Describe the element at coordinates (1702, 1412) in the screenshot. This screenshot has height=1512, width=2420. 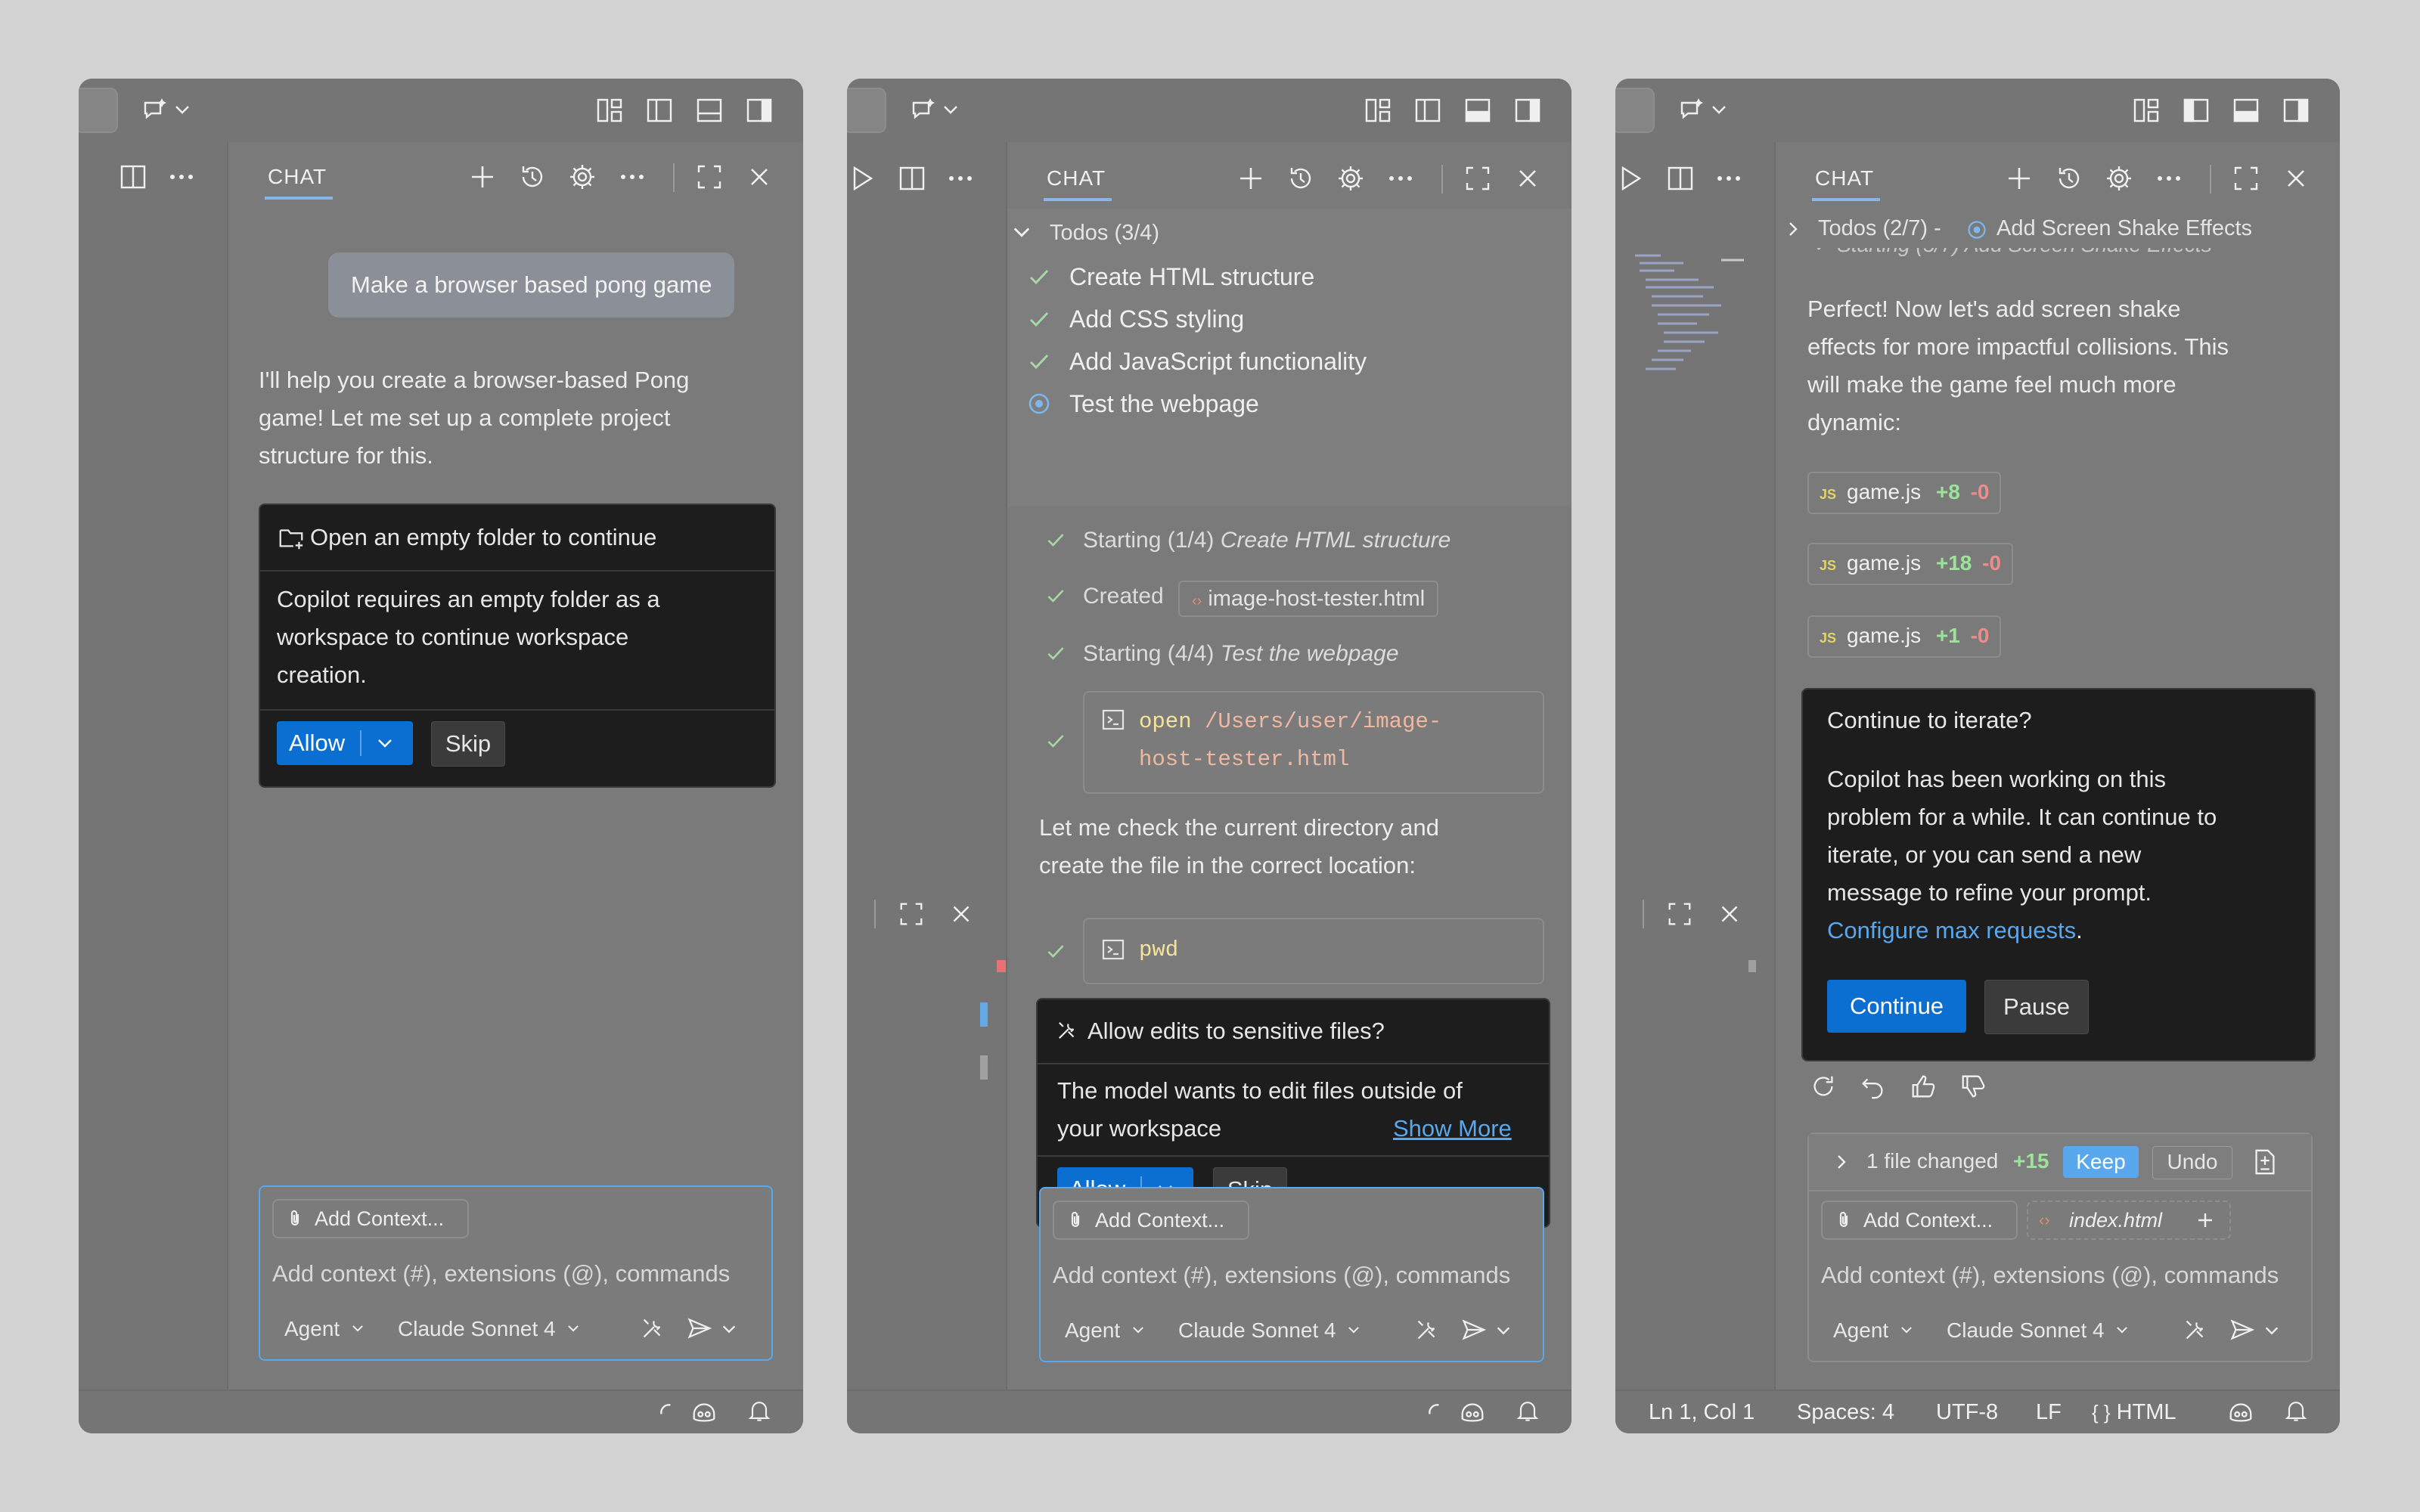
I see `cursor-position: Ln 1, Col 1` at that location.